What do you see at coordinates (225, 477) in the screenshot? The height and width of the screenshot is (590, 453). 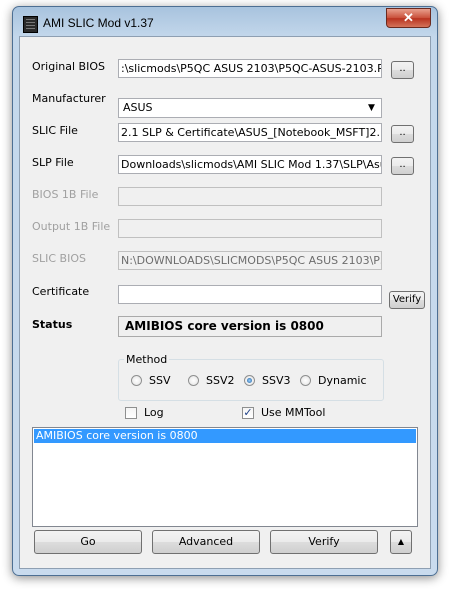 I see `log-listbox: AMIBIOS core version is 0800` at bounding box center [225, 477].